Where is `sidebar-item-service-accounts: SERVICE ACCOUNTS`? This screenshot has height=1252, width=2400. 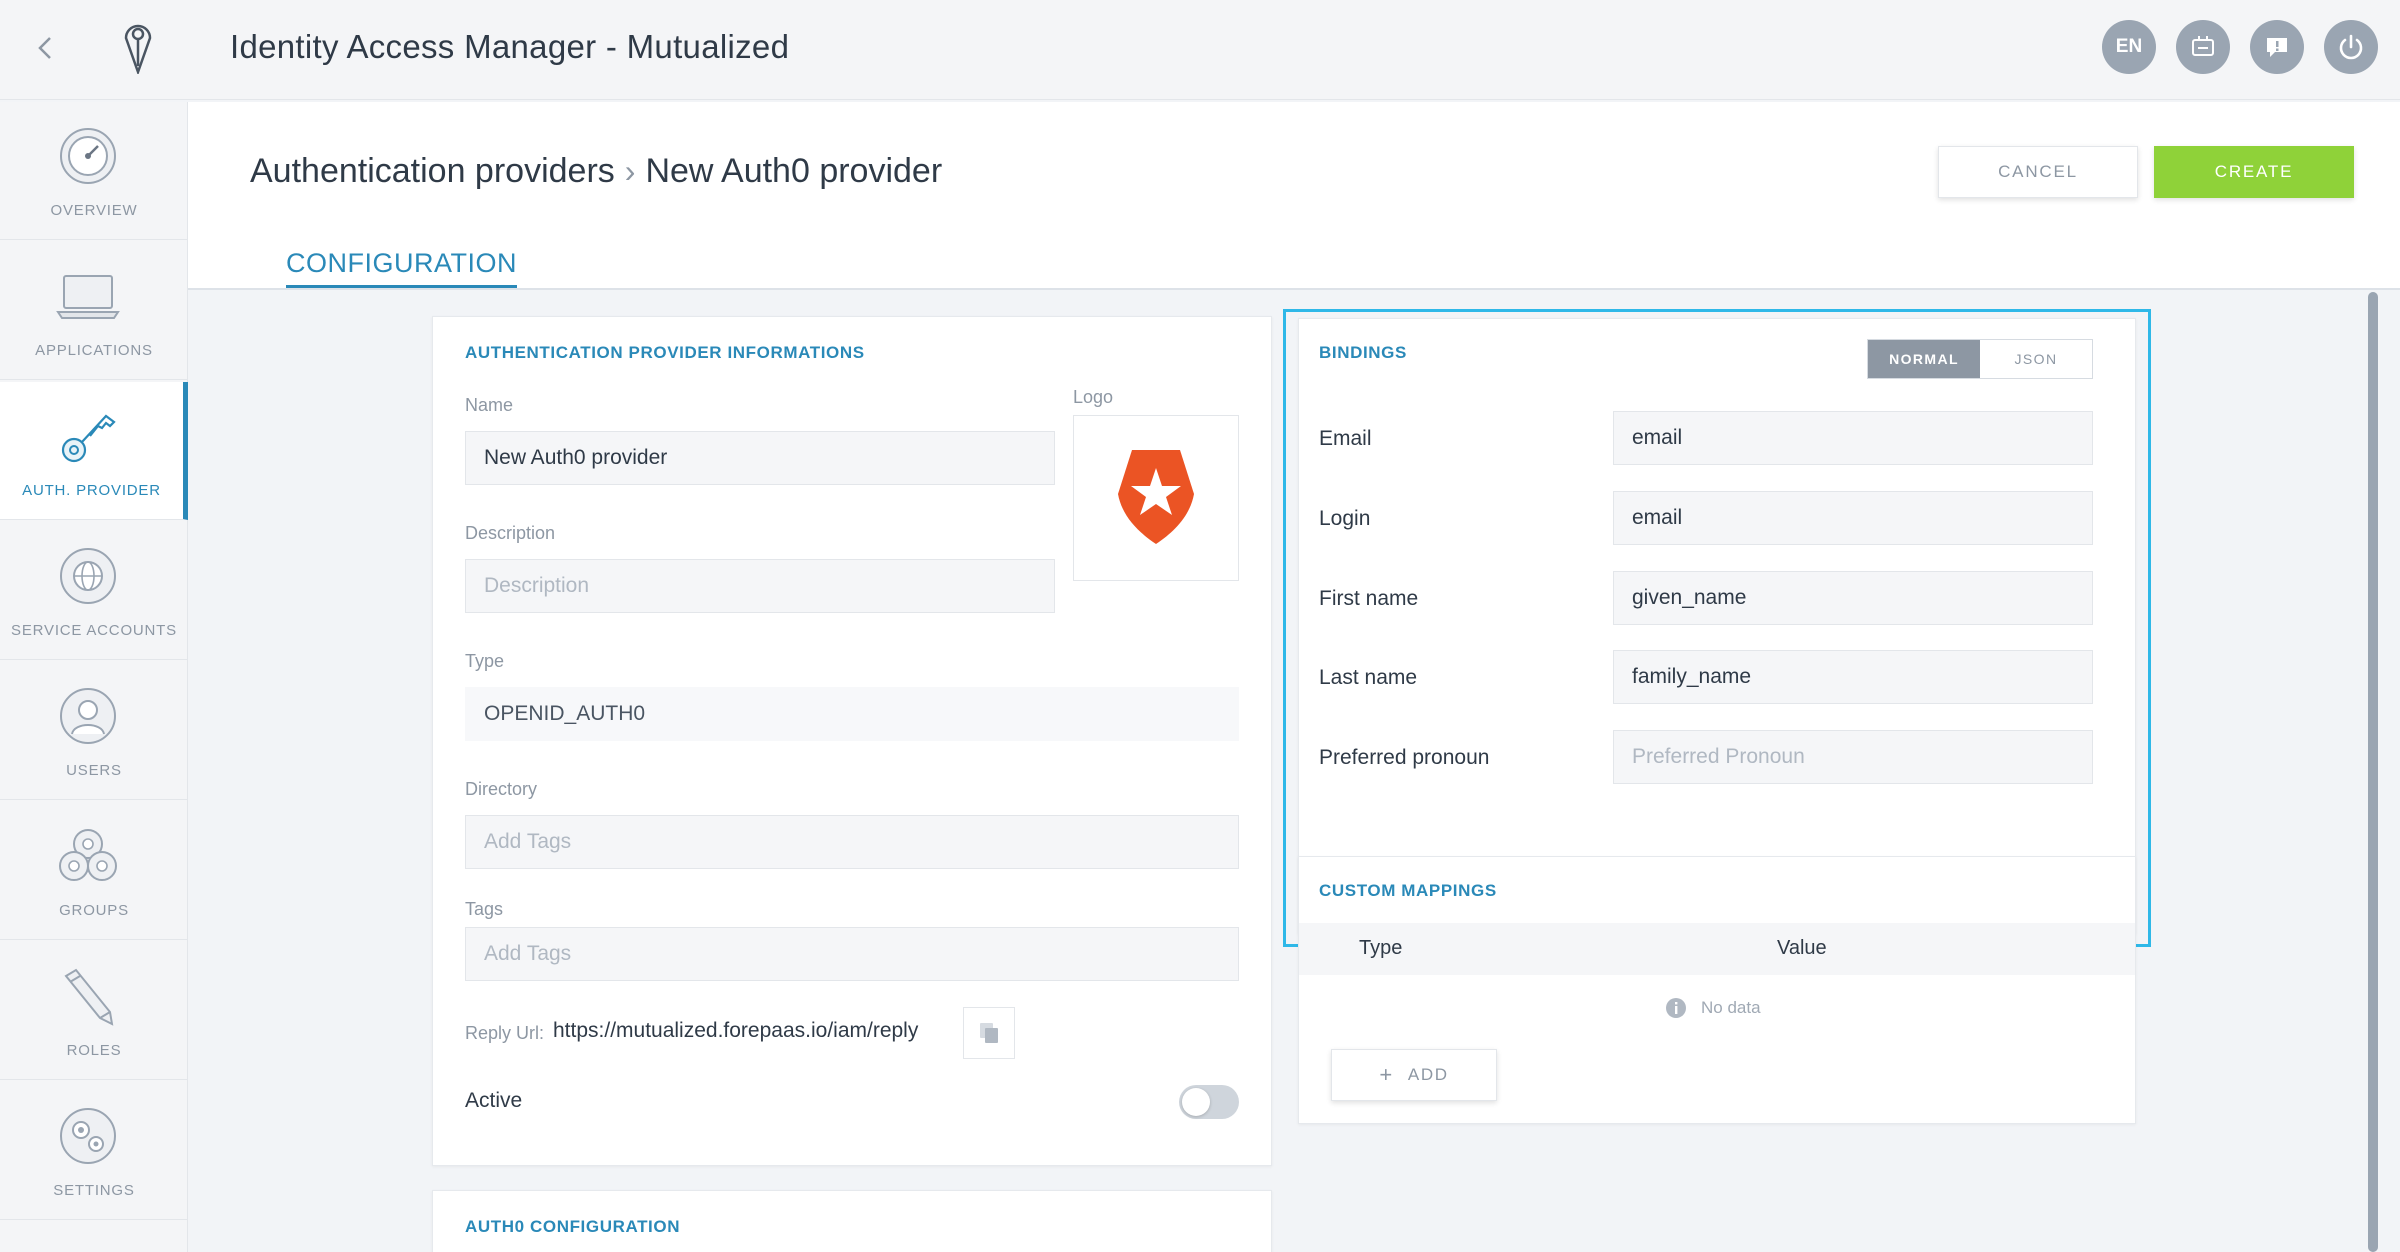
sidebar-item-service-accounts: SERVICE ACCOUNTS is located at coordinates (94, 591).